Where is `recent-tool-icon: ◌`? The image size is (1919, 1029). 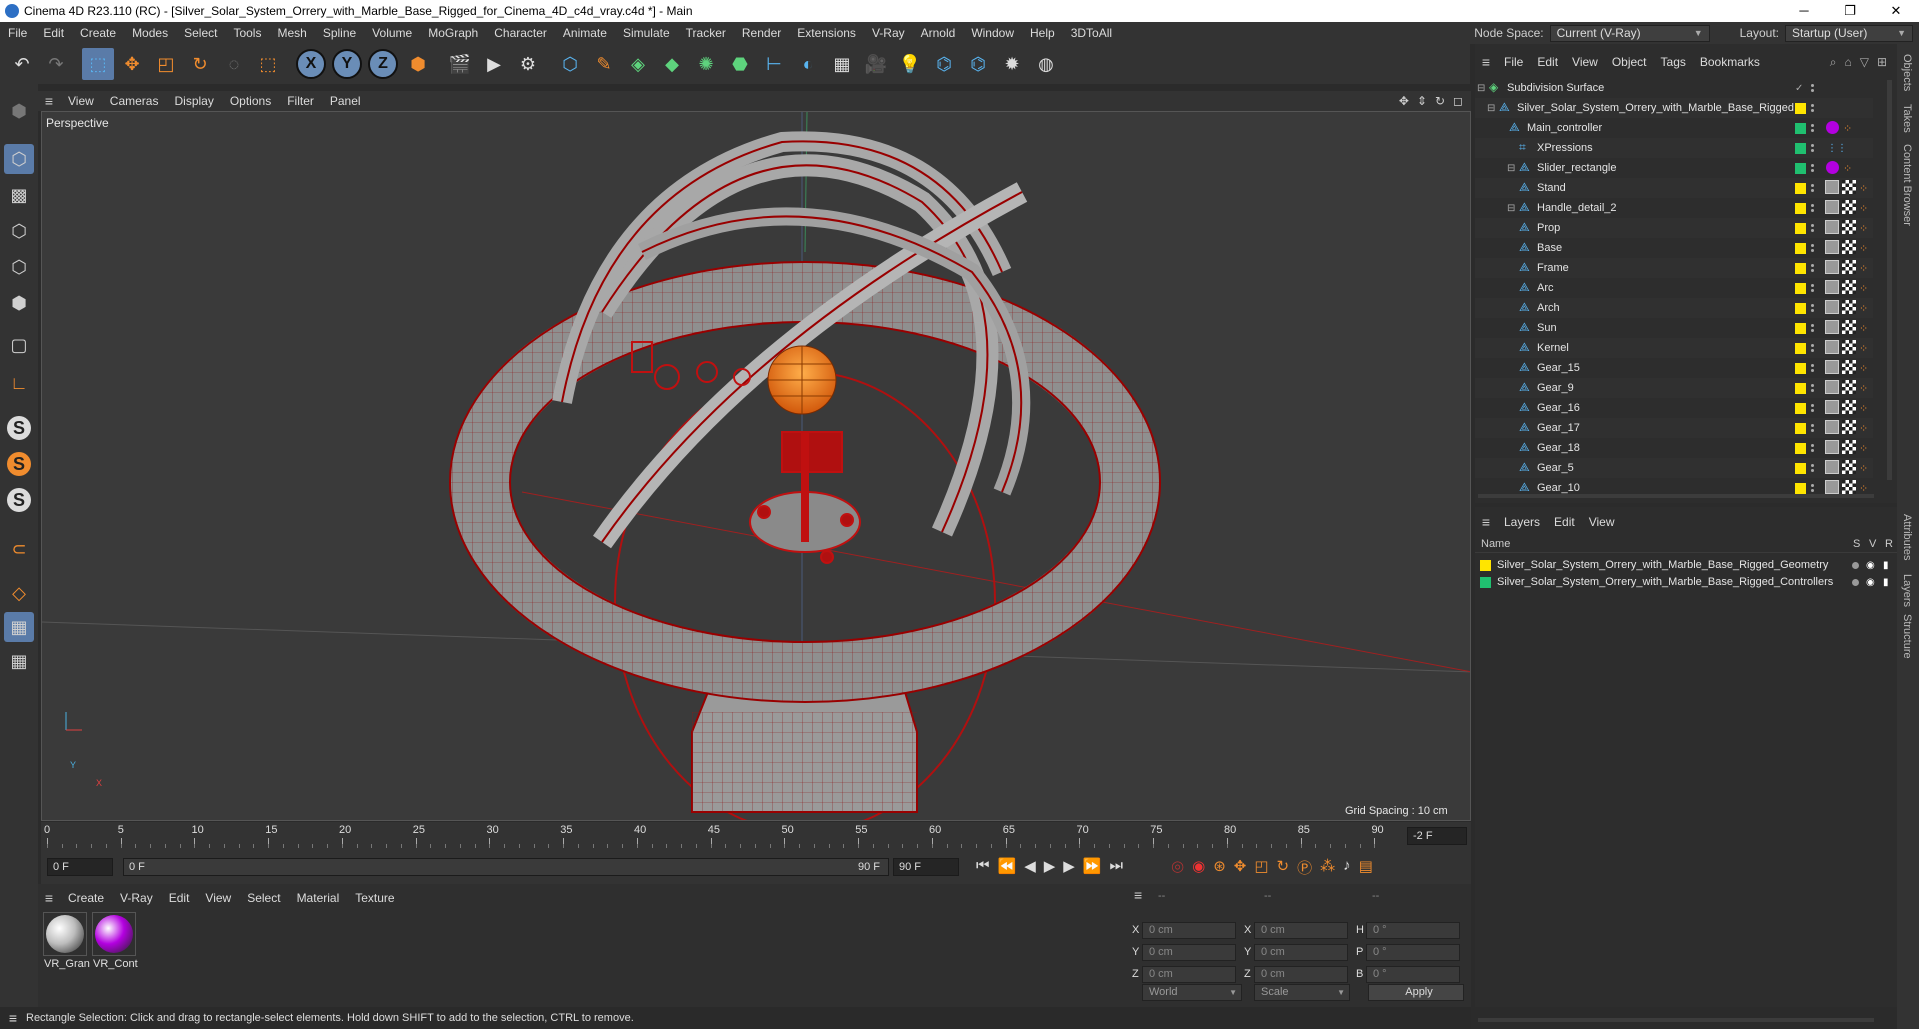 recent-tool-icon: ◌ is located at coordinates (234, 64).